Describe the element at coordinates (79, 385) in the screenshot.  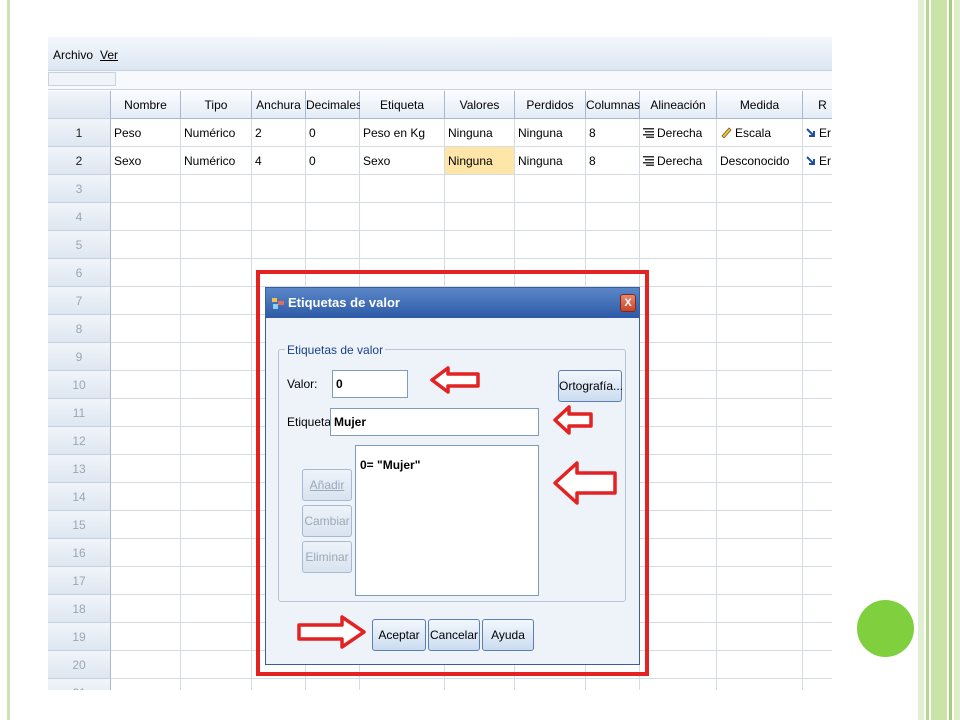
I see `row-header: 10` at that location.